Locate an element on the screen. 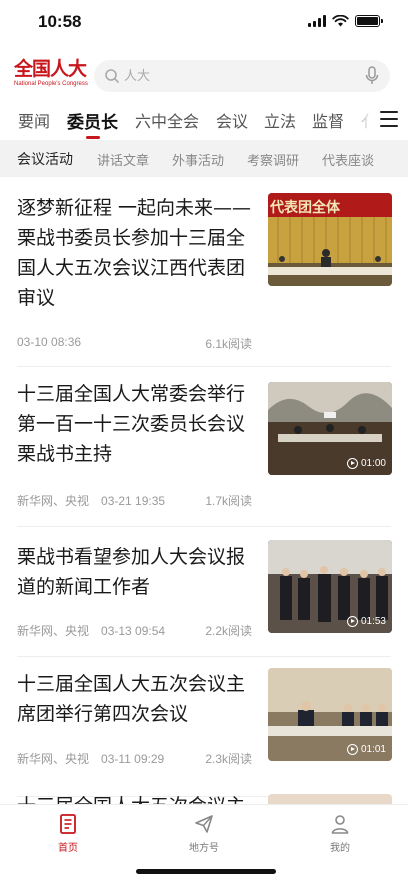 This screenshot has width=408, height=883. status-time: 10:58 is located at coordinates (60, 21).